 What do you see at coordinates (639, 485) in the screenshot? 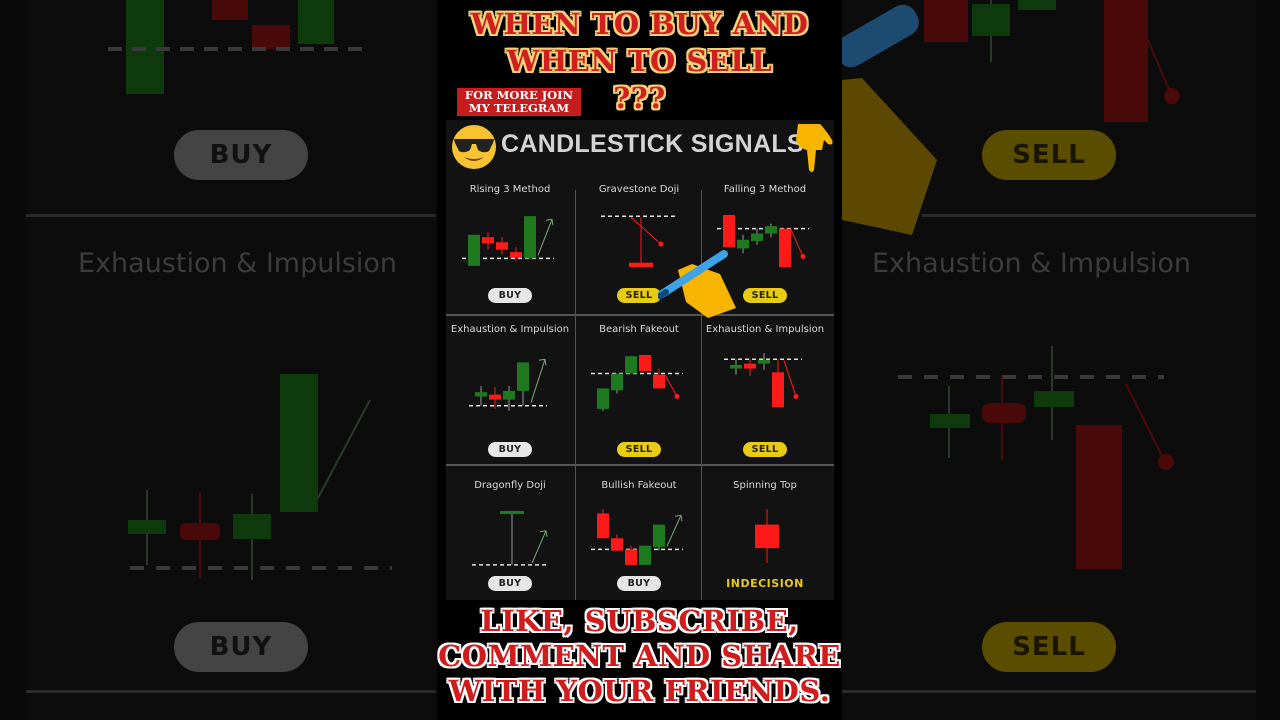
I see `pattern-title: Bullish Fakeout` at bounding box center [639, 485].